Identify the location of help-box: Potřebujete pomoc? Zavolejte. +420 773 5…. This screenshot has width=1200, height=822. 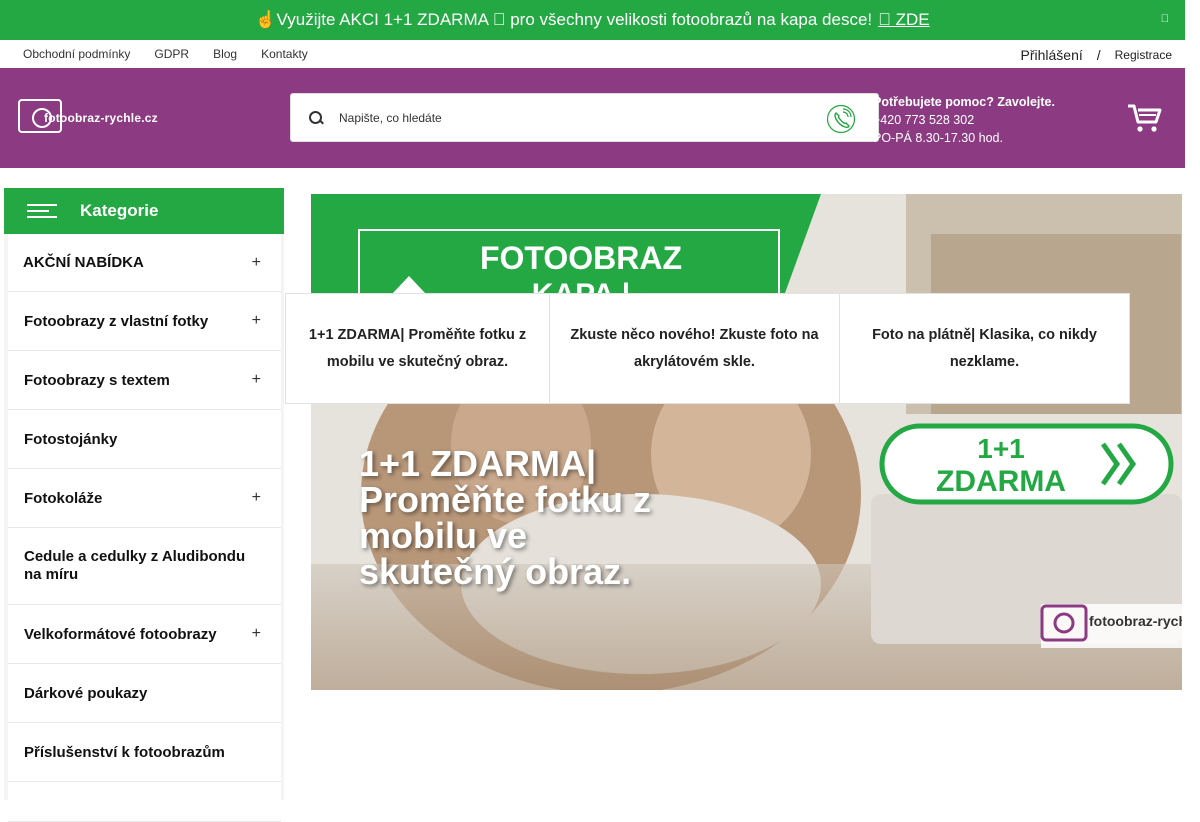
(964, 120).